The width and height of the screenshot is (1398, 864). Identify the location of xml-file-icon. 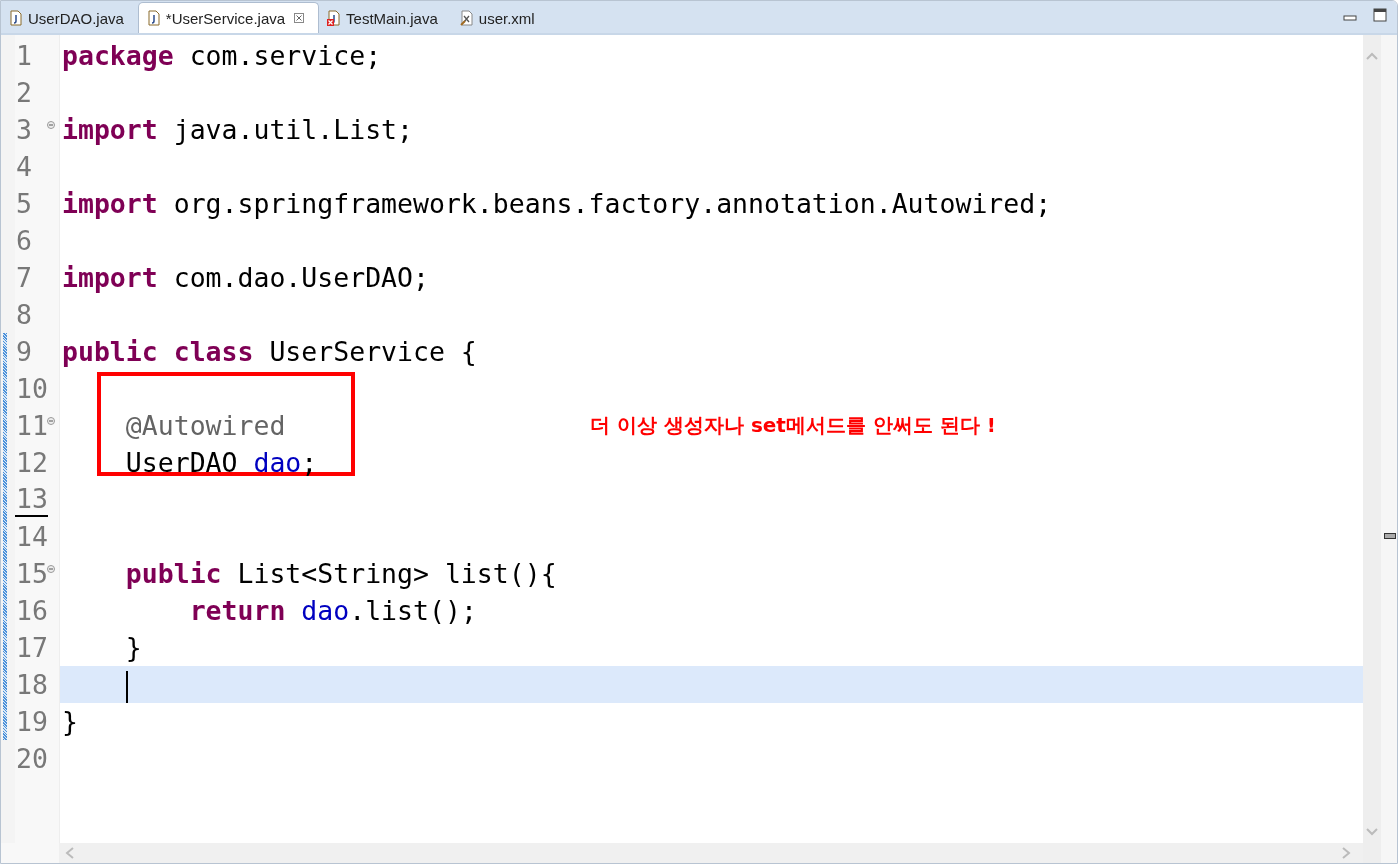
(466, 18).